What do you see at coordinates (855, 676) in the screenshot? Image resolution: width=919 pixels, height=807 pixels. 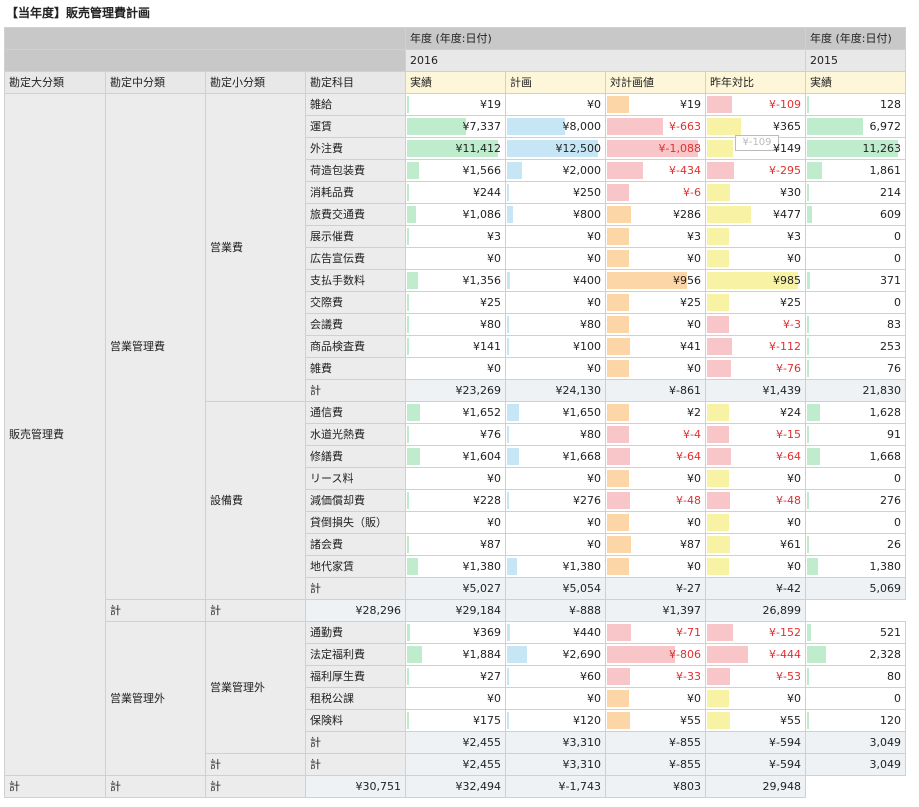 I see `ly-cell: 80` at bounding box center [855, 676].